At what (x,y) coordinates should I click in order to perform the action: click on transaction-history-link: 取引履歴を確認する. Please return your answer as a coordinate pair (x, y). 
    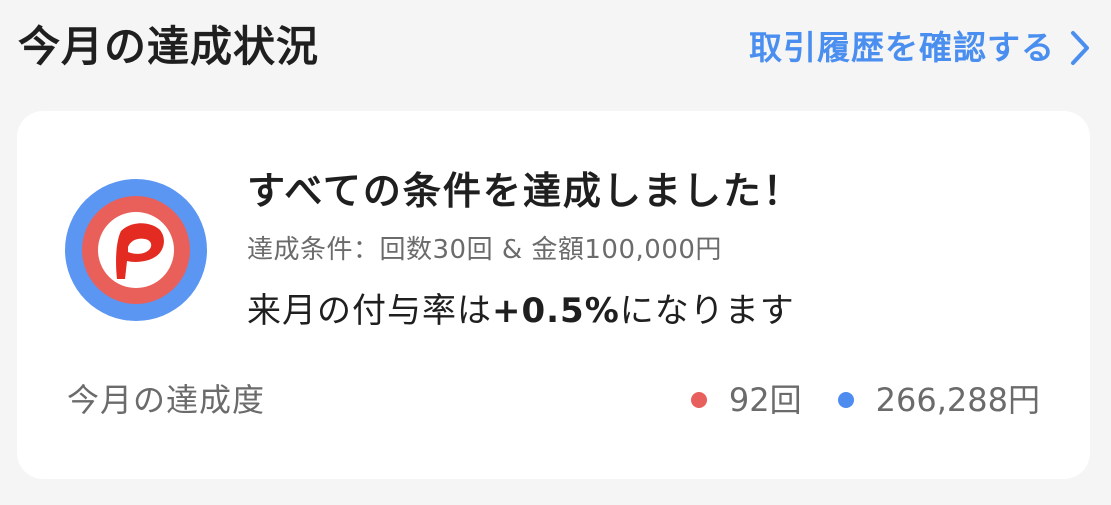
    Looking at the image, I should click on (920, 48).